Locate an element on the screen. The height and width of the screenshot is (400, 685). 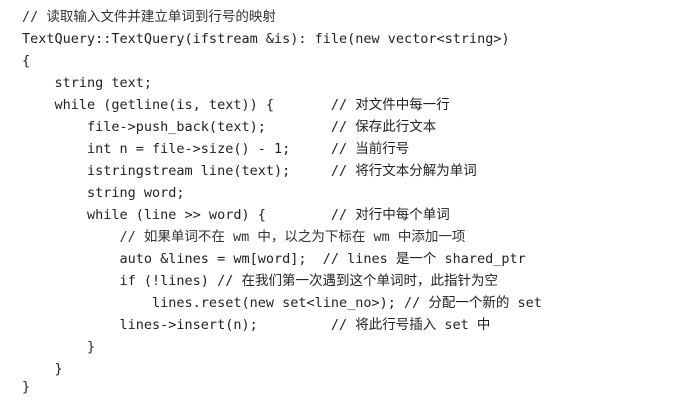
code-line-13: if (!lines) // 在我们第一次遇到这个单词时，此指针为空 is located at coordinates (260, 281).